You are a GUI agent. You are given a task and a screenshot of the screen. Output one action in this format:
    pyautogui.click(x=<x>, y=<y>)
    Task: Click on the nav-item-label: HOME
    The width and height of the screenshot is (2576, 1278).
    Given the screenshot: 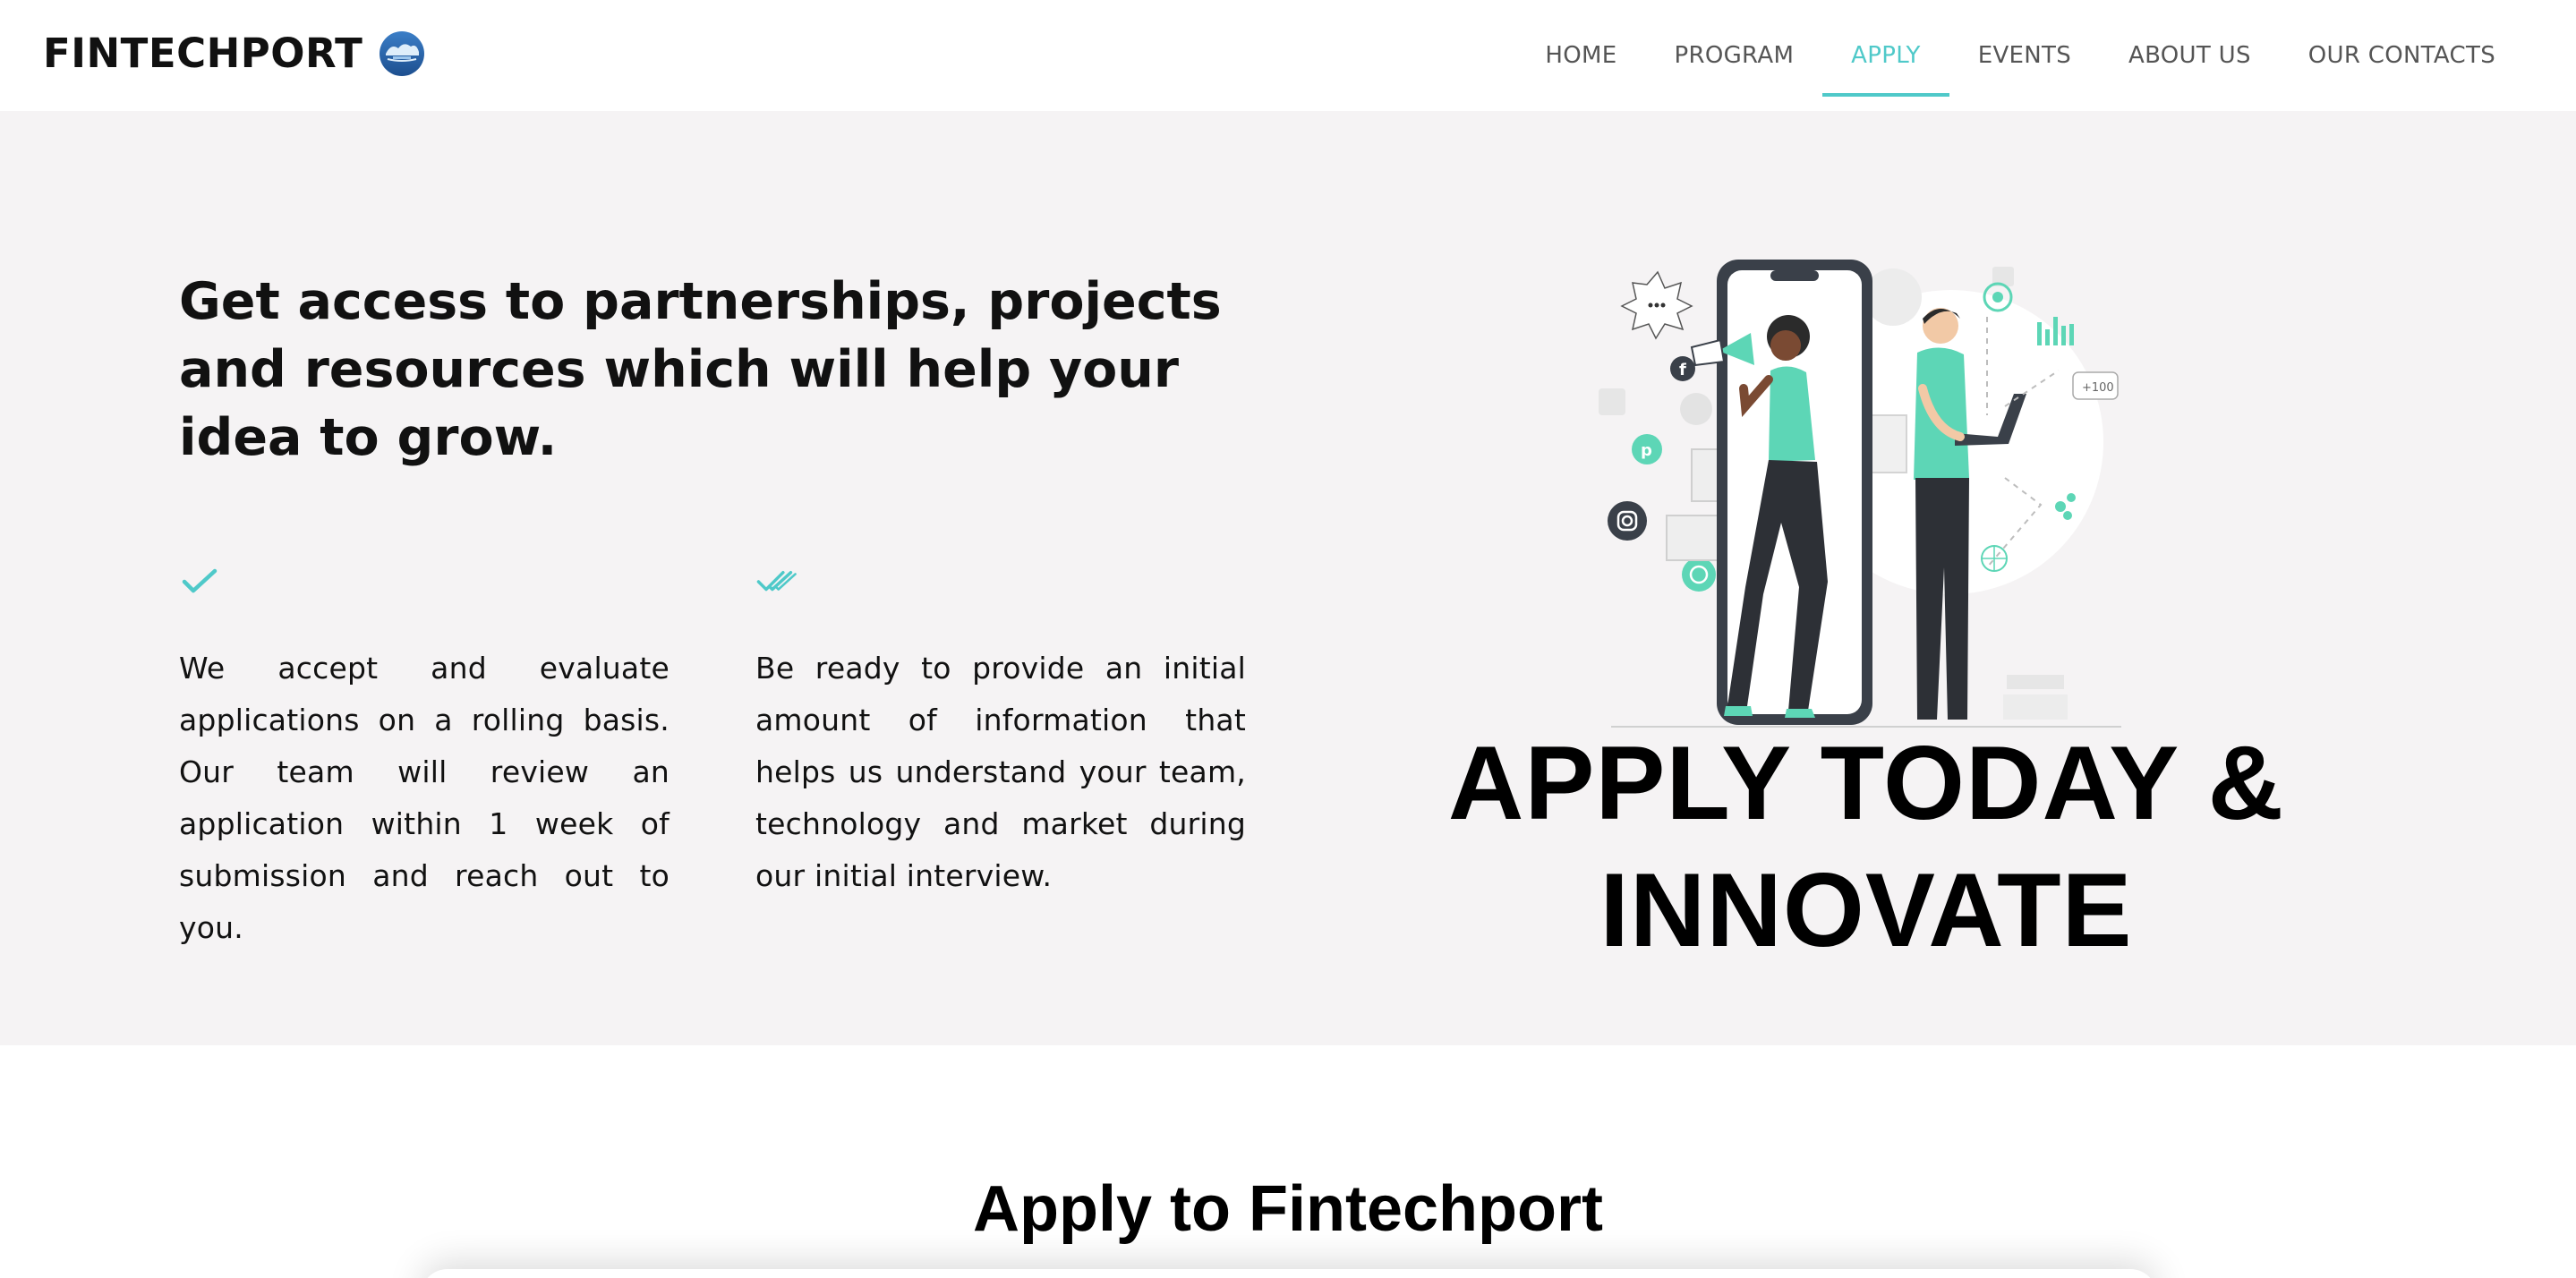 What is the action you would take?
    pyautogui.click(x=1581, y=55)
    